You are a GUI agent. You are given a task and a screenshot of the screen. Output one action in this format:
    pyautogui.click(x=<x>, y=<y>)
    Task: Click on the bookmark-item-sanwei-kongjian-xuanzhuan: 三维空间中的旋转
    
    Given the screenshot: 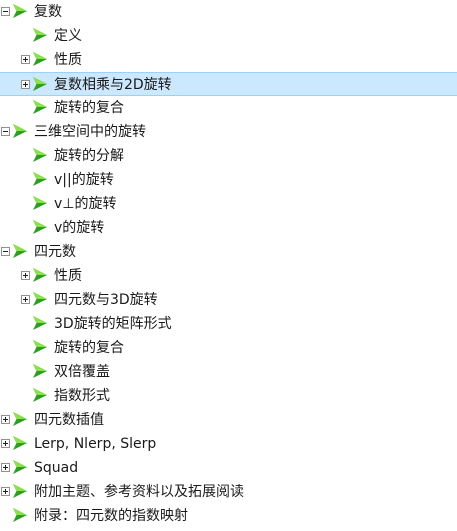 What is the action you would take?
    pyautogui.click(x=228, y=132)
    